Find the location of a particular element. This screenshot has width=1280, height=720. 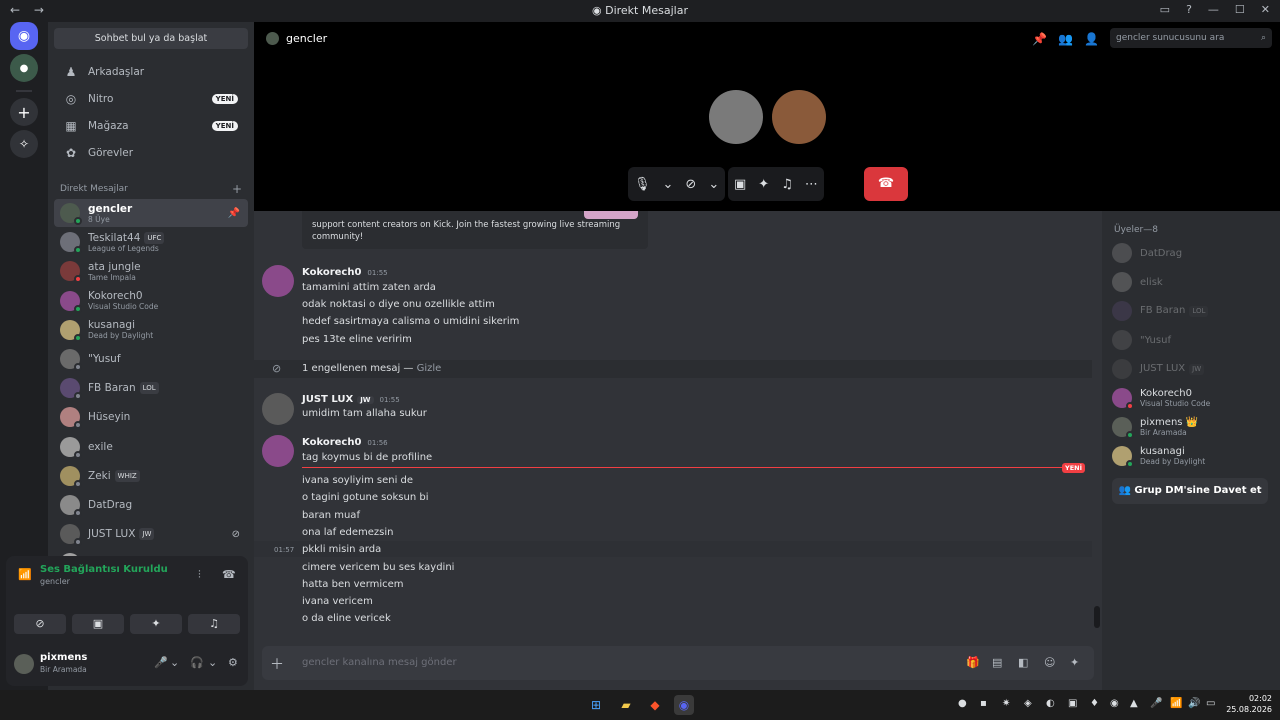

embed-thumbnail is located at coordinates (611, 215).